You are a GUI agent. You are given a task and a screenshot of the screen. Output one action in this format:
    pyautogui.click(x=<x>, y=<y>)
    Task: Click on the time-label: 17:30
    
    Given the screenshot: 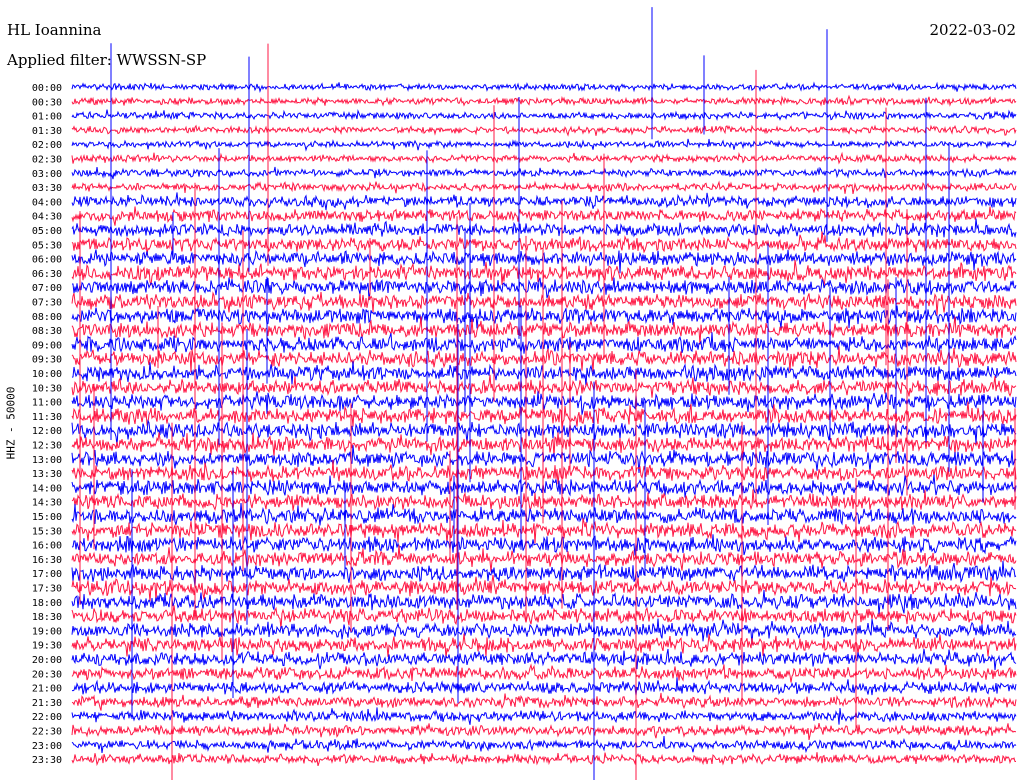 What is the action you would take?
    pyautogui.click(x=47, y=589)
    